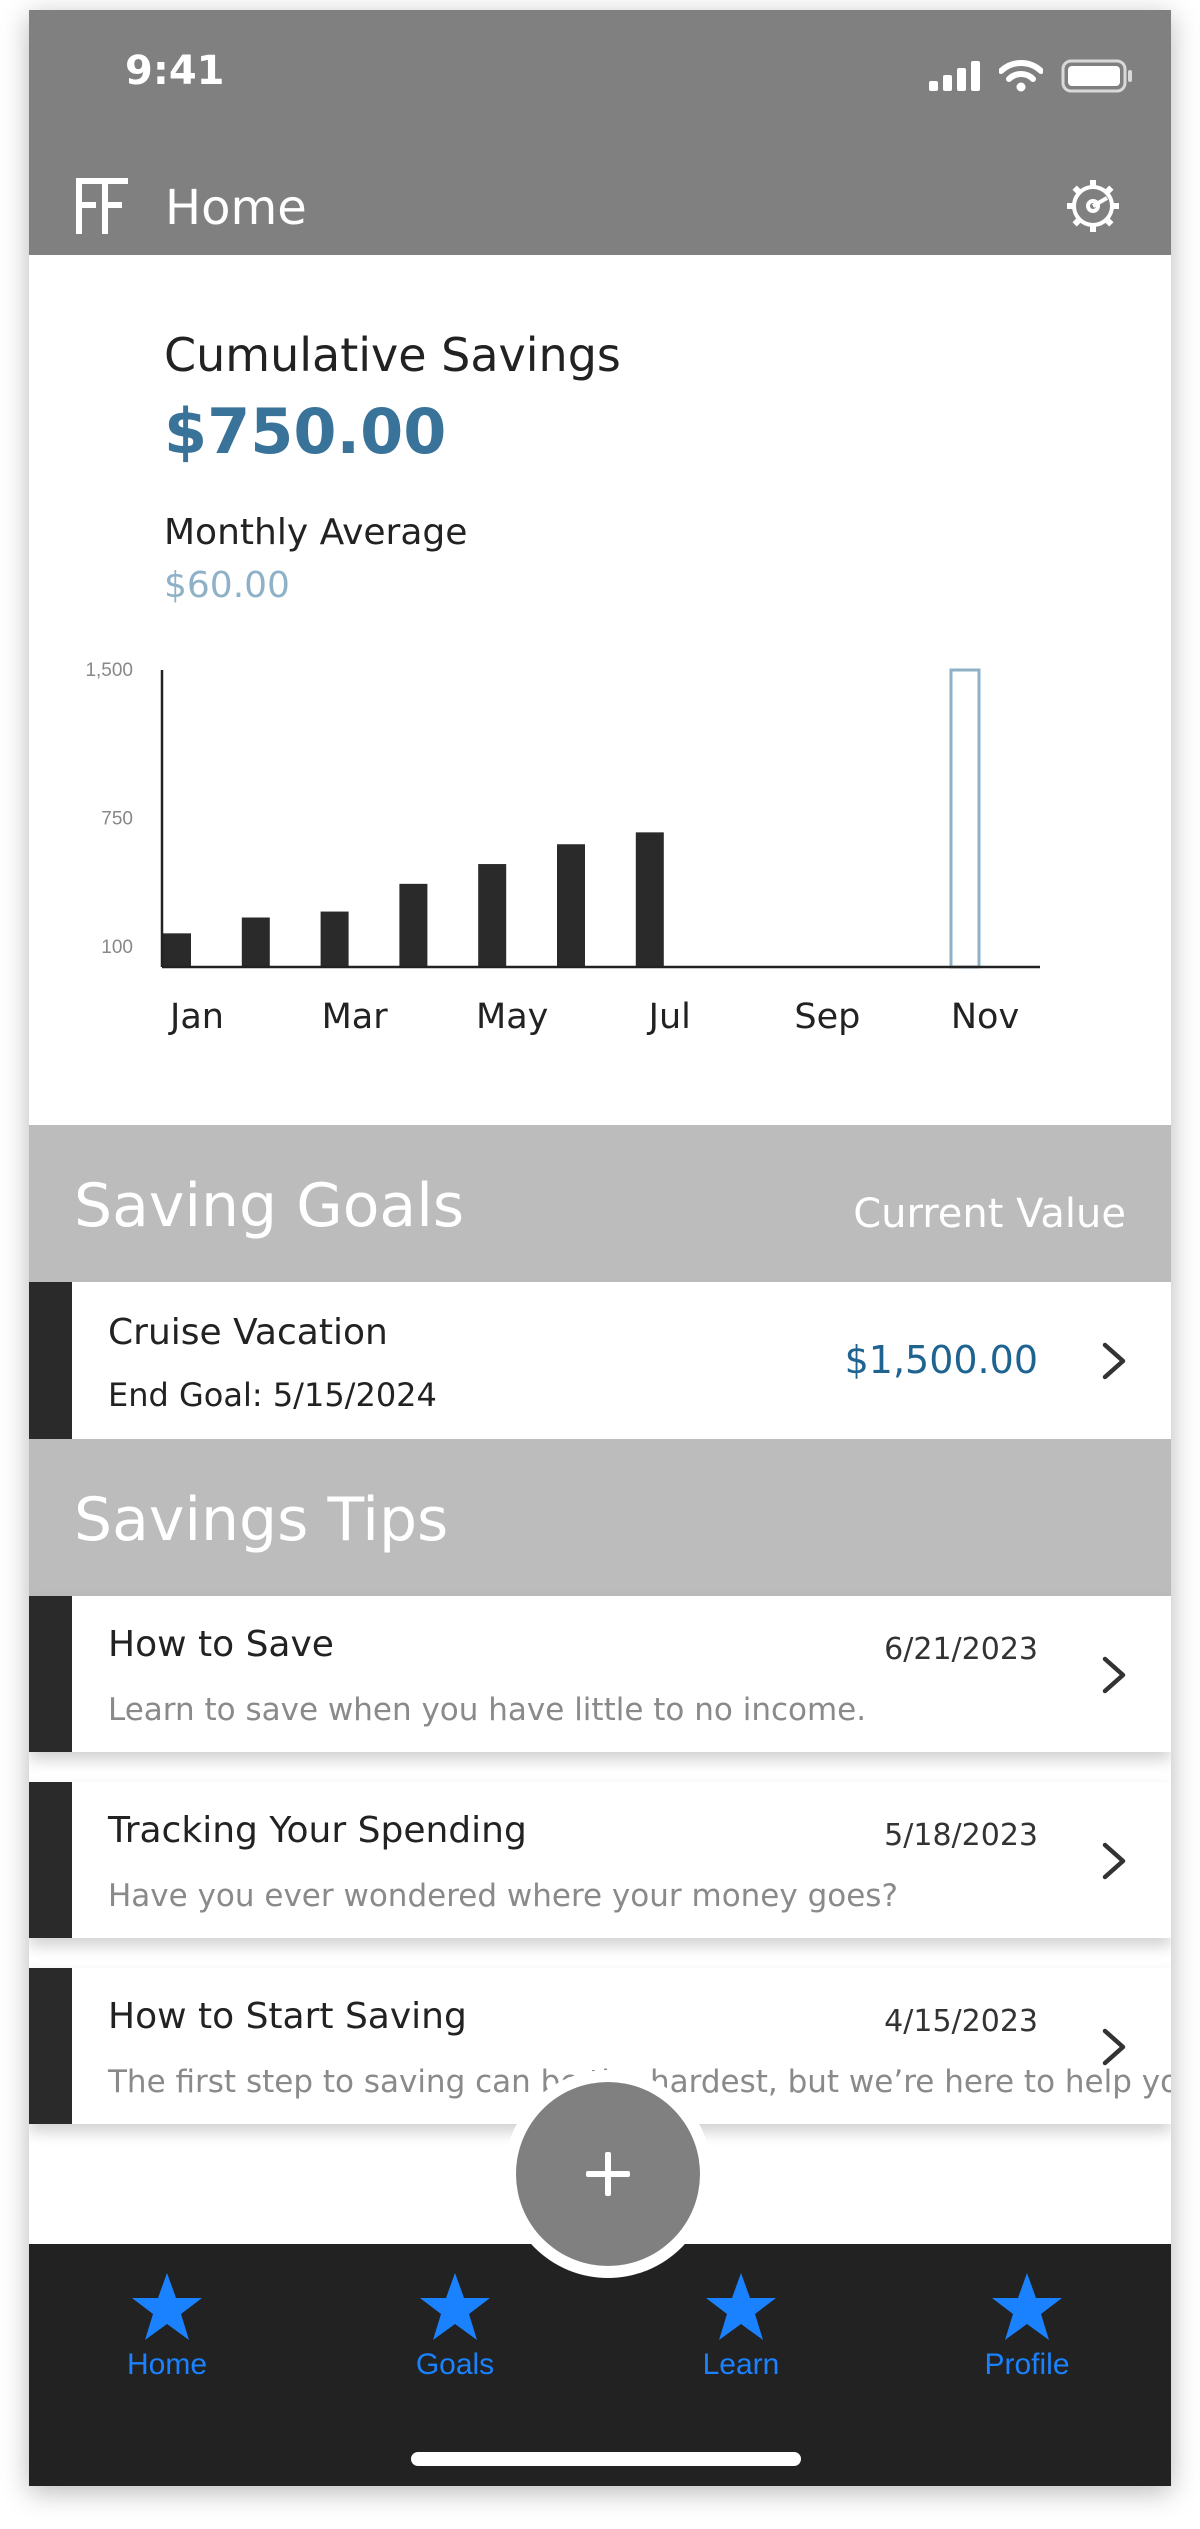  What do you see at coordinates (669, 1017) in the screenshot?
I see `x-tick-label: Jul` at bounding box center [669, 1017].